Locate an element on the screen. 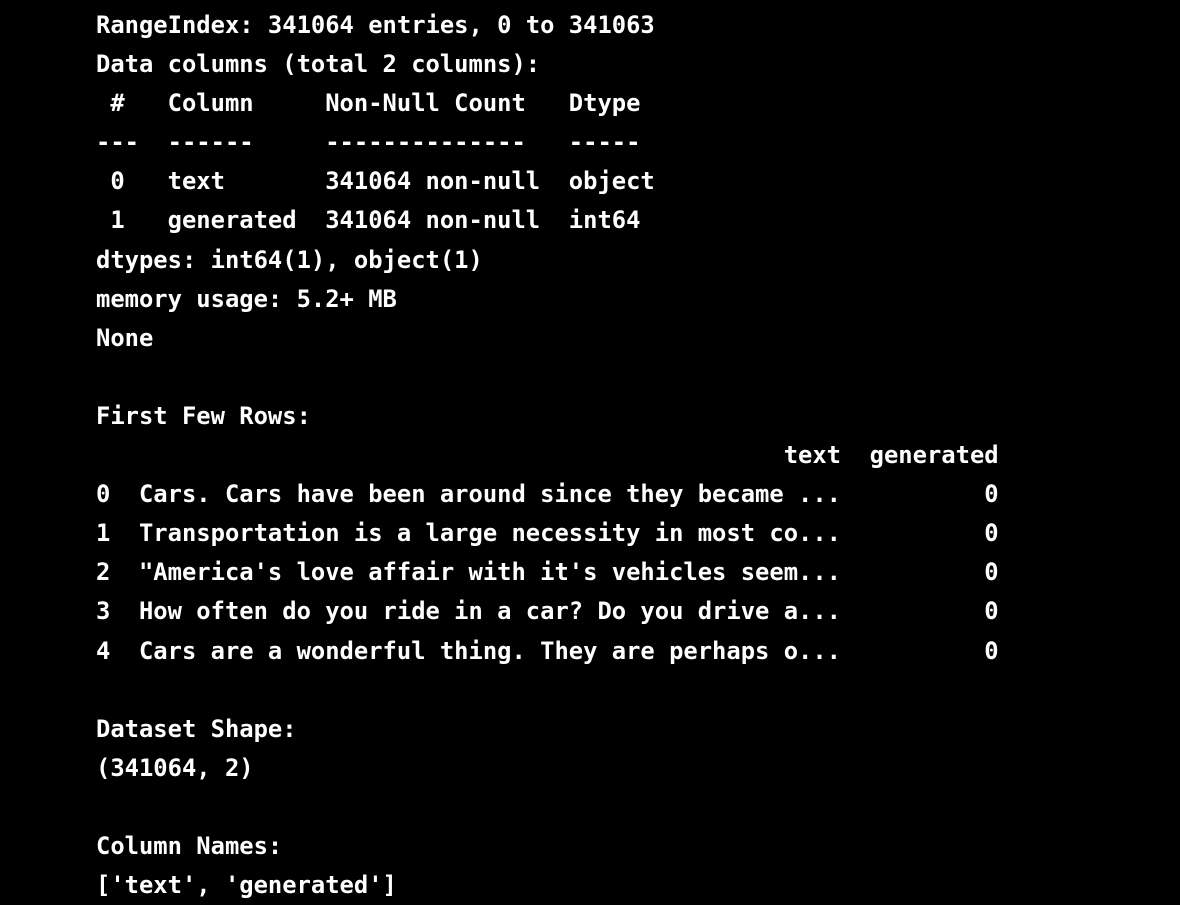 The height and width of the screenshot is (905, 1180). data-columns-line: Data columns (total 2 columns): is located at coordinates (318, 64).